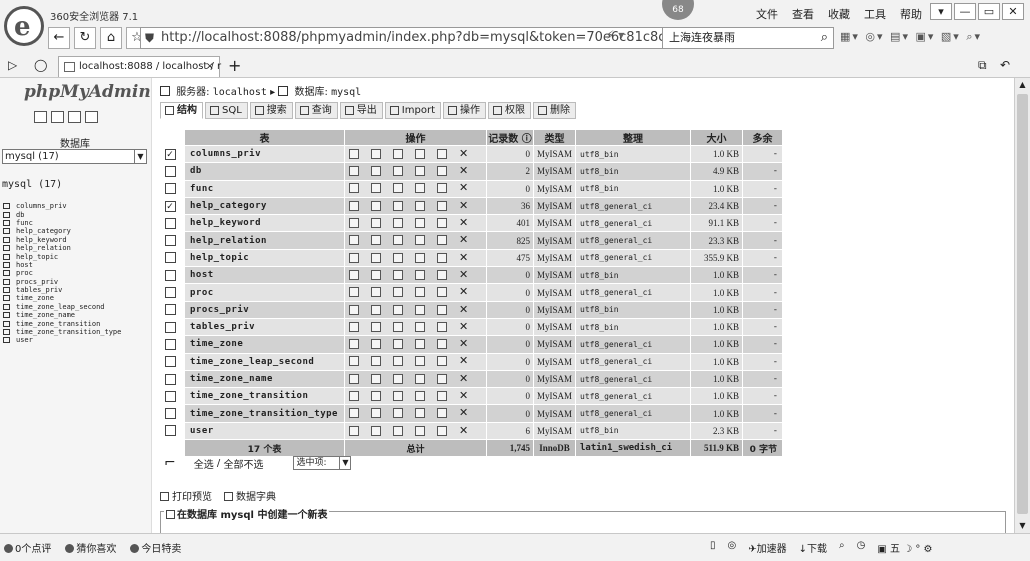 Image resolution: width=1030 pixels, height=561 pixels. Describe the element at coordinates (264, 206) in the screenshot. I see `table-name-link: help_category` at that location.